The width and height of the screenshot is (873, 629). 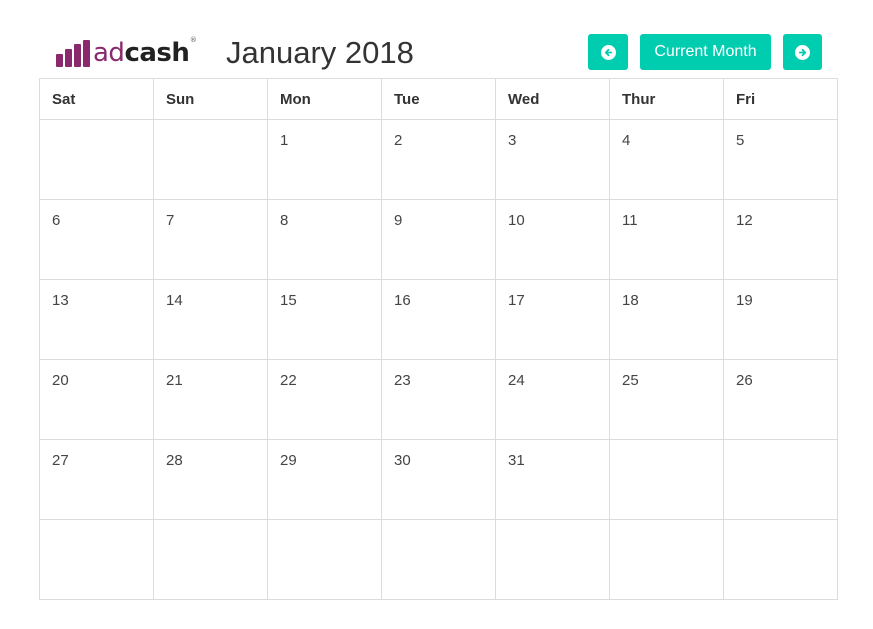 I want to click on next-month-button, so click(x=802, y=52).